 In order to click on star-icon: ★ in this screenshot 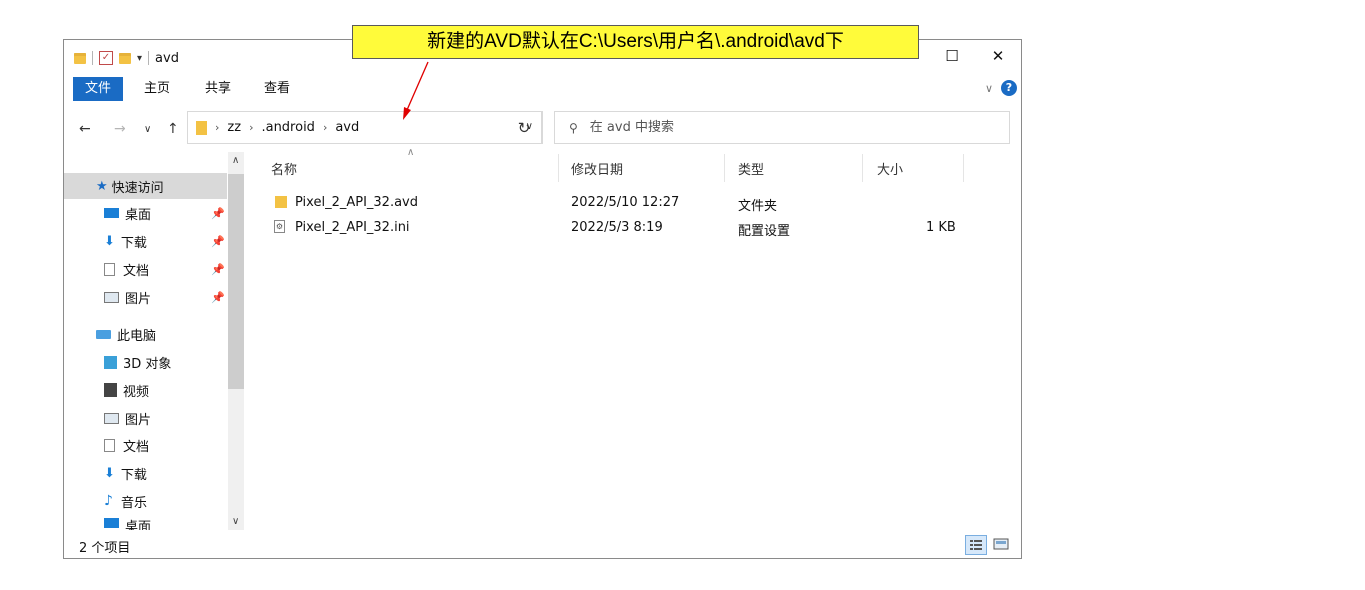, I will do `click(102, 186)`.